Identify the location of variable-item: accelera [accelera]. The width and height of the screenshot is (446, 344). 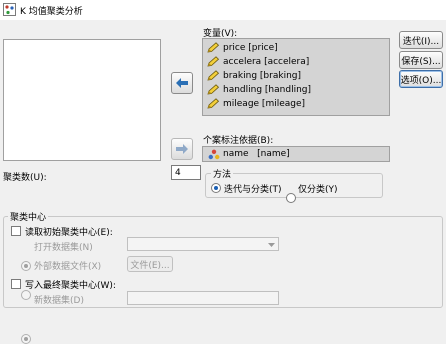
(258, 61).